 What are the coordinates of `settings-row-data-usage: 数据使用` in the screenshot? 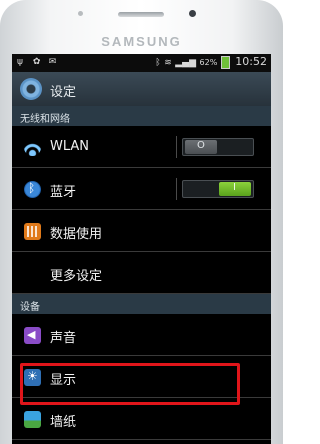 It's located at (141, 231).